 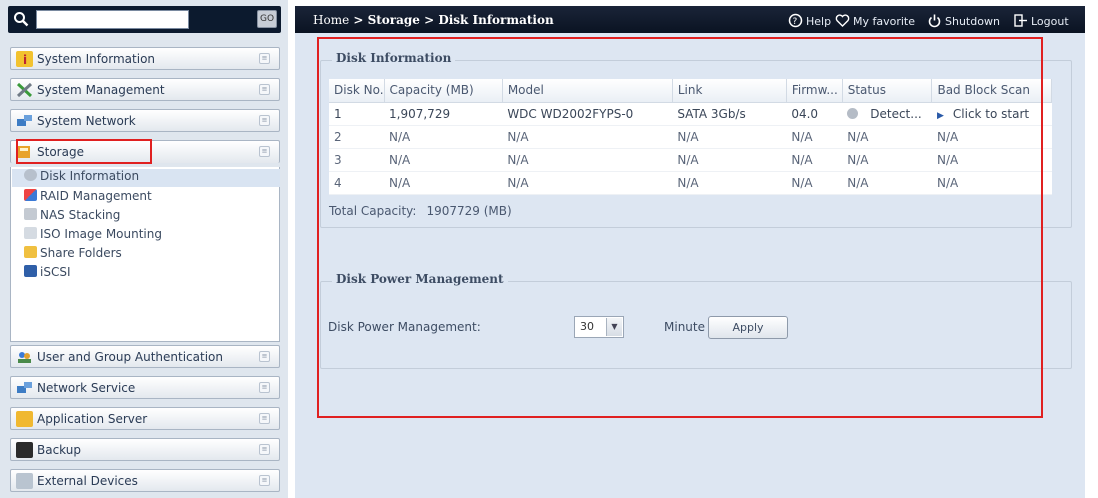 What do you see at coordinates (30, 271) in the screenshot?
I see `iscsi-icon` at bounding box center [30, 271].